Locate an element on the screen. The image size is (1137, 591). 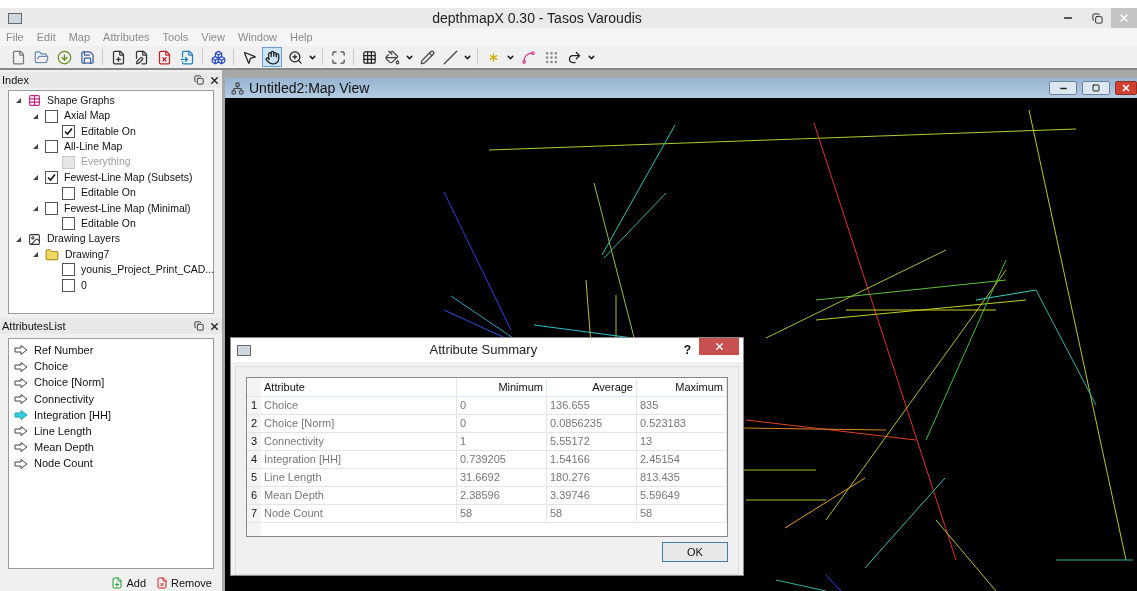
graph-icon is located at coordinates (237, 88).